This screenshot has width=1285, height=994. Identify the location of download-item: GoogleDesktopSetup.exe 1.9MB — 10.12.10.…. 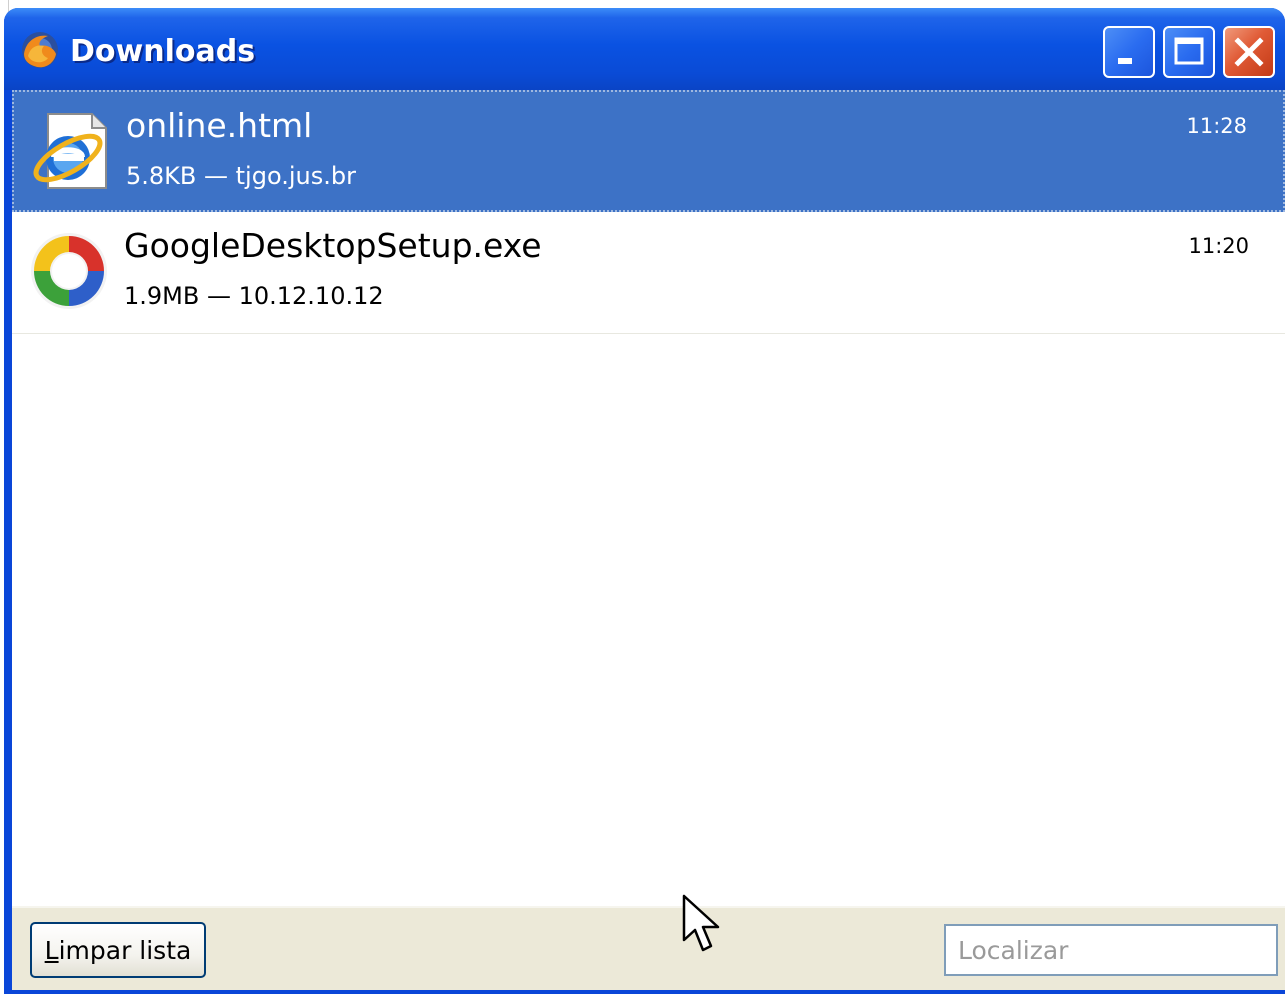
(648, 273).